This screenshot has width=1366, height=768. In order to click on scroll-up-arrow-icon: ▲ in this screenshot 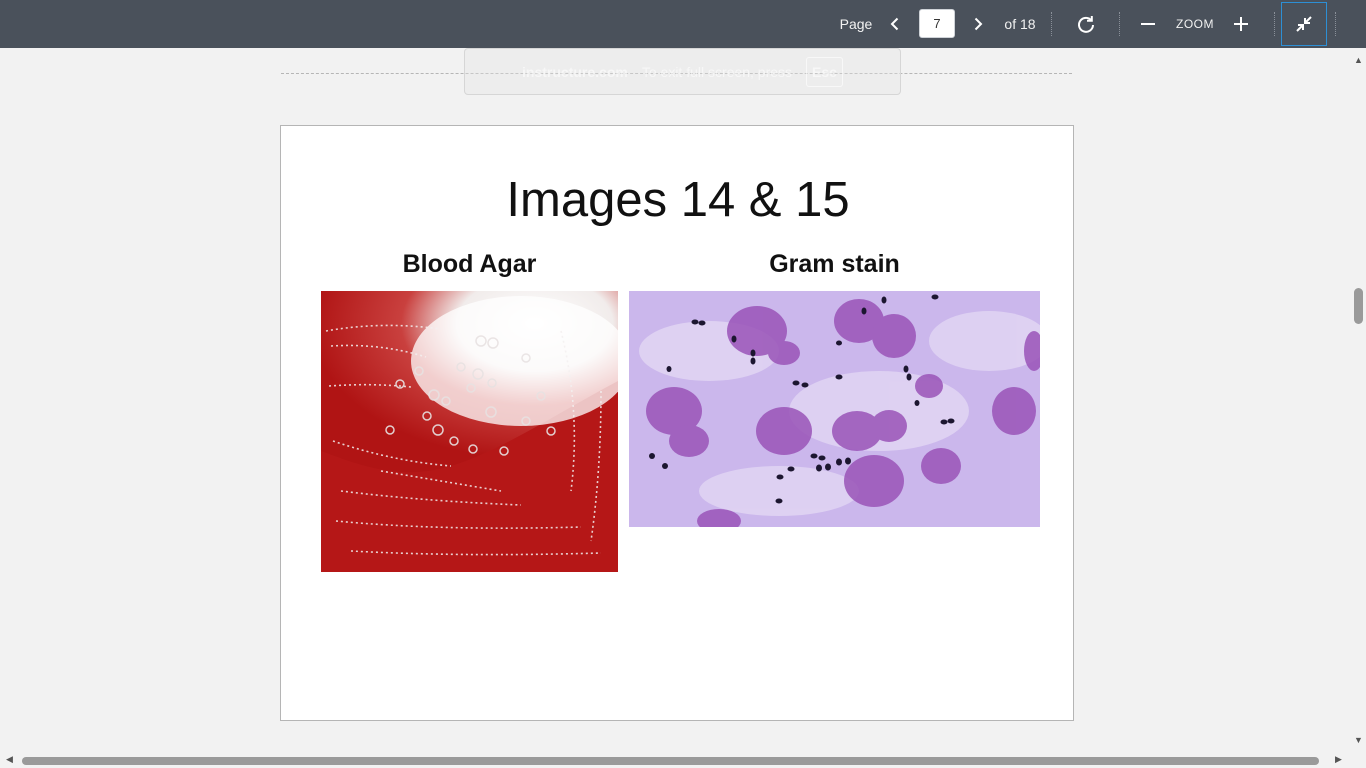, I will do `click(1358, 60)`.